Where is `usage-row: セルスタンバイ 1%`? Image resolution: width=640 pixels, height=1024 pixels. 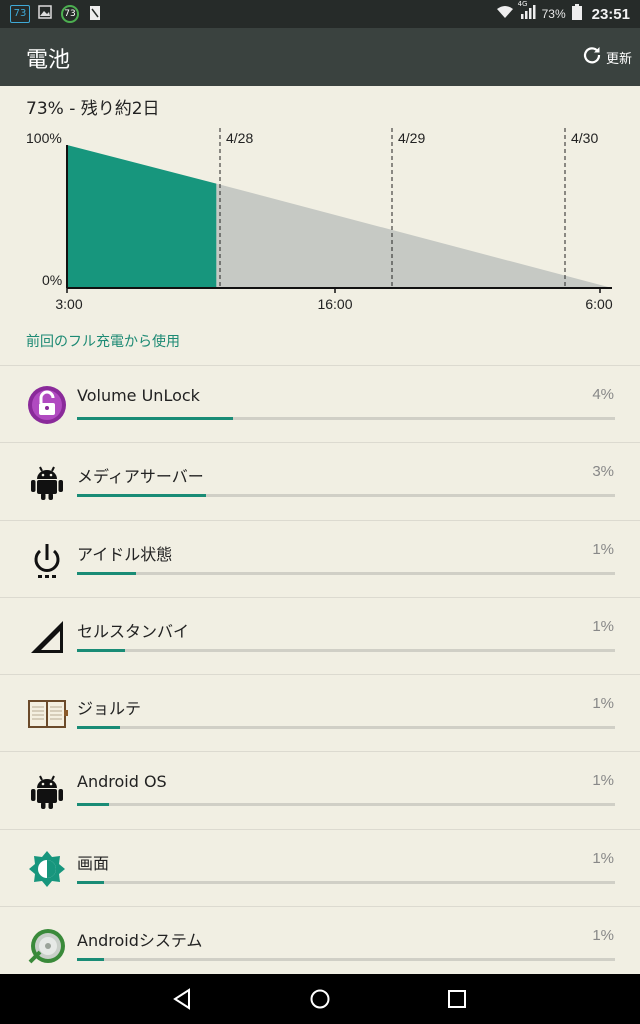 usage-row: セルスタンバイ 1% is located at coordinates (320, 635).